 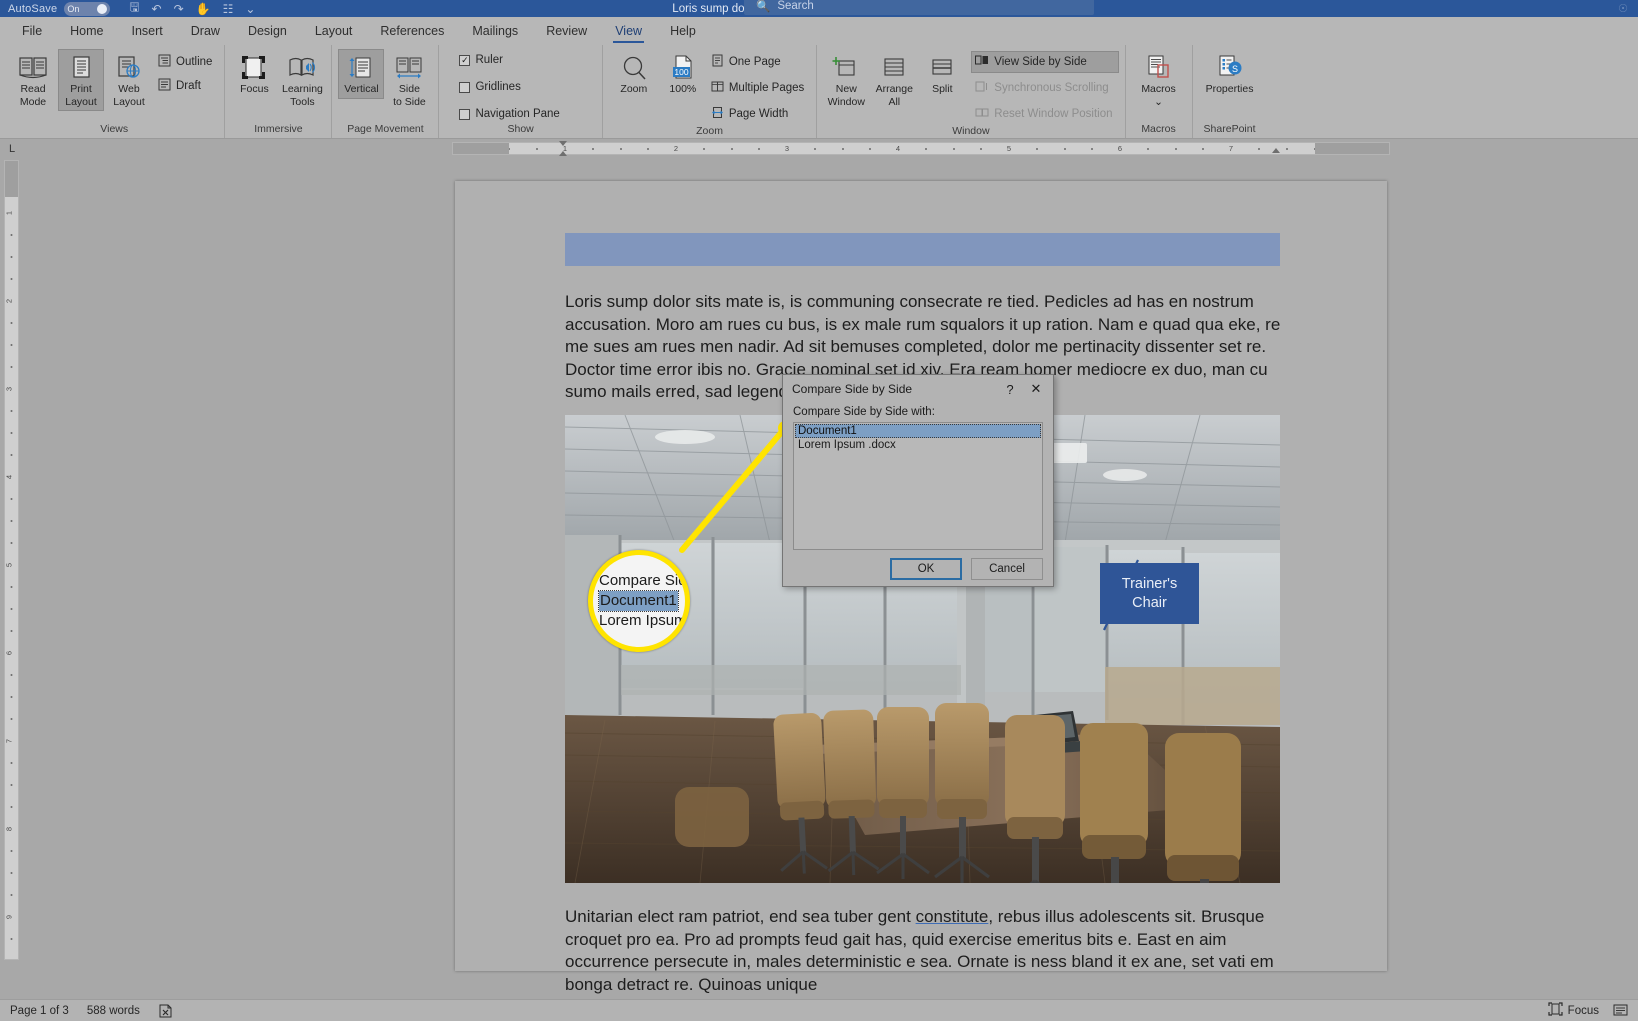 I want to click on split-button: Split, so click(x=942, y=74).